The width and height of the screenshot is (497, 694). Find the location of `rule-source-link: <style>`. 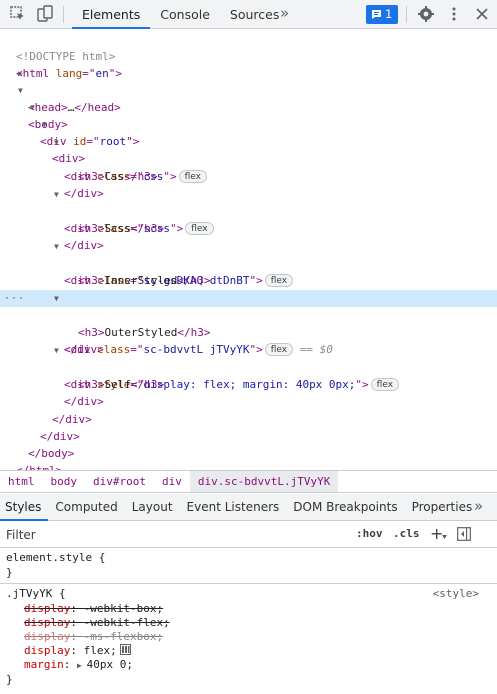

rule-source-link: <style> is located at coordinates (456, 594).